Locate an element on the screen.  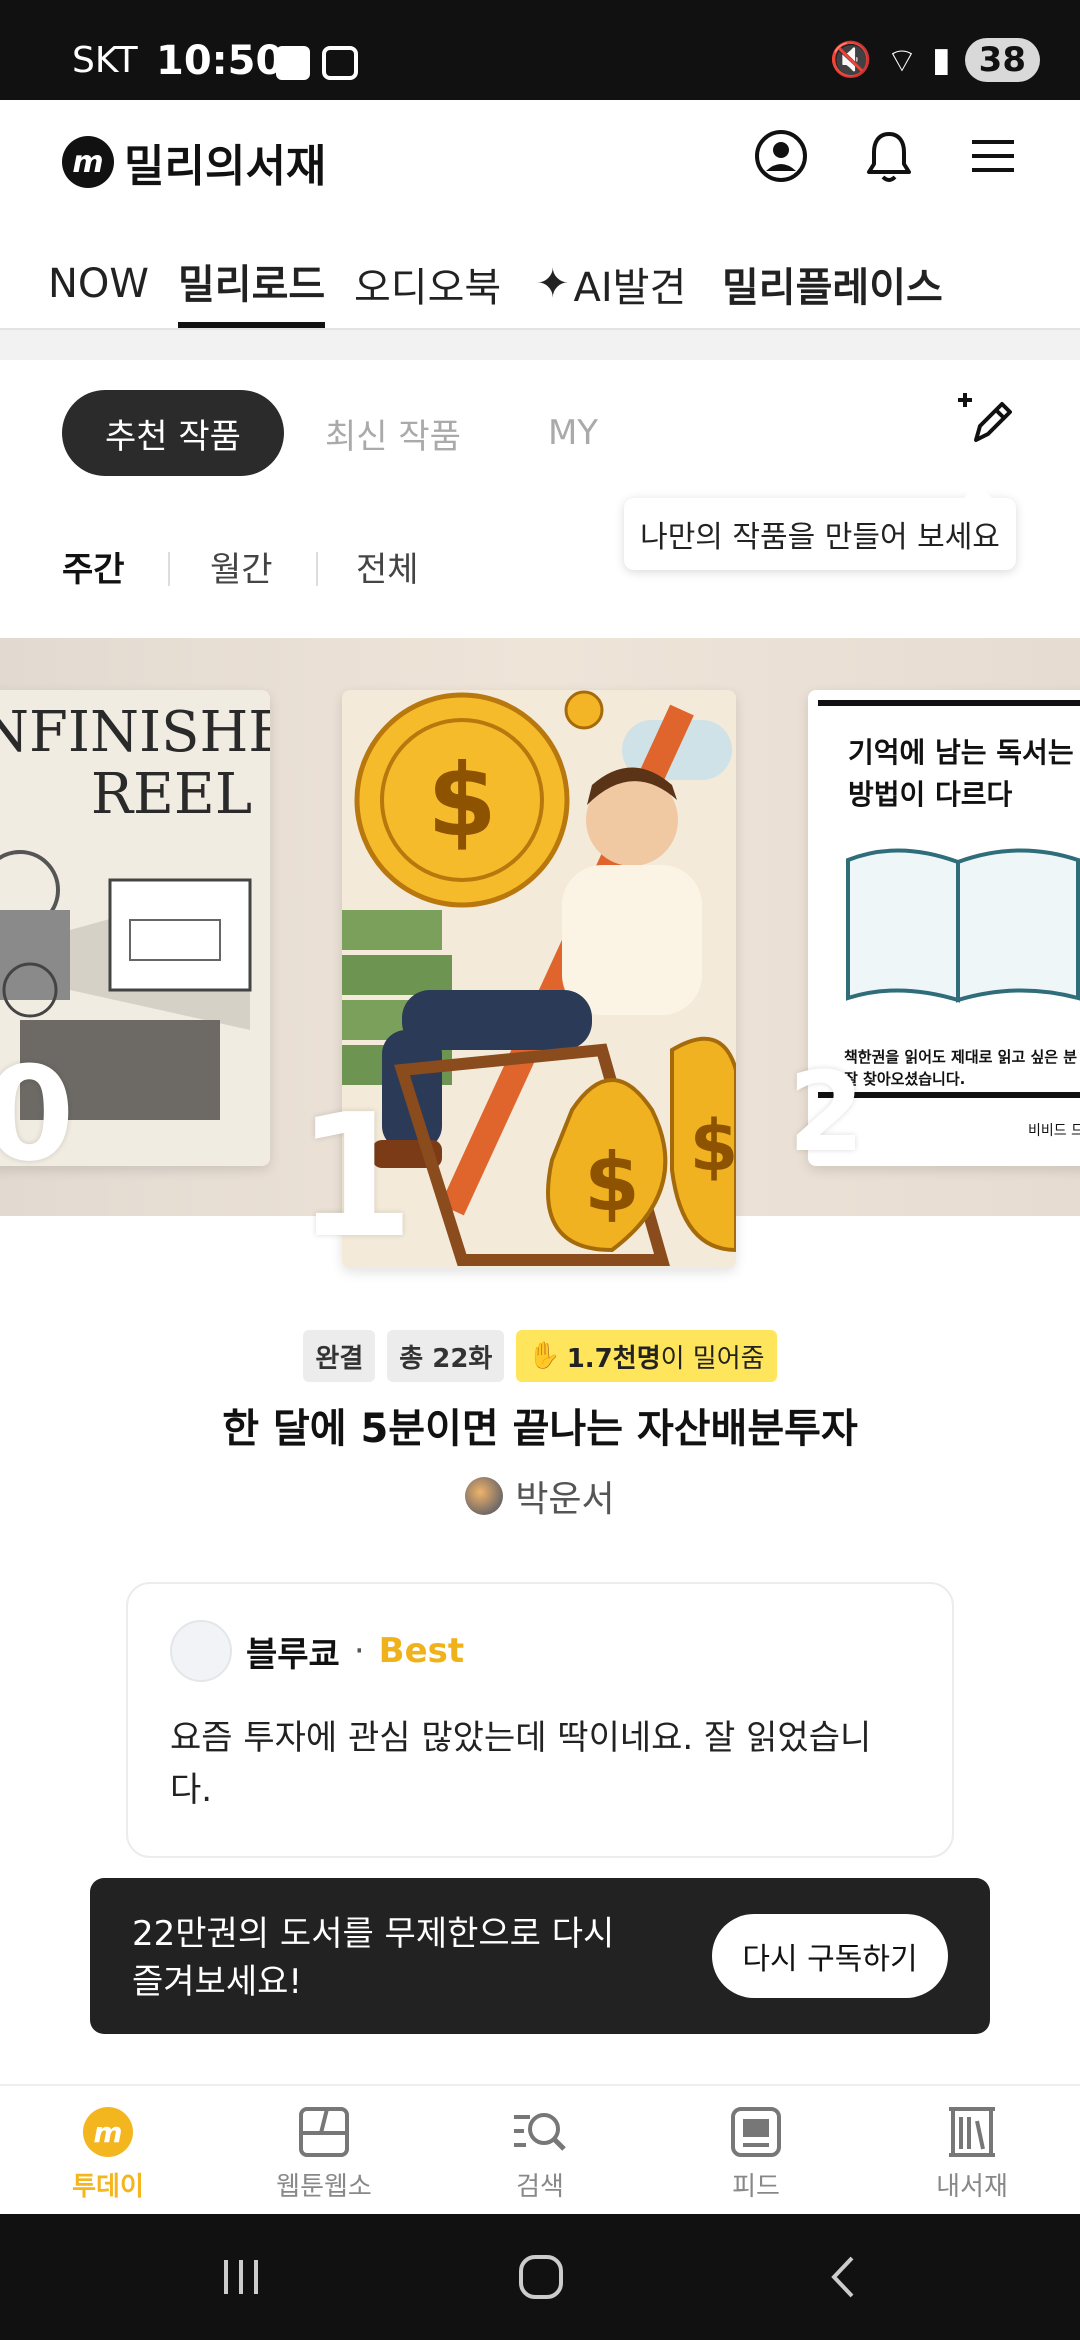
app-name: 밀리의서재 is located at coordinates (225, 166).